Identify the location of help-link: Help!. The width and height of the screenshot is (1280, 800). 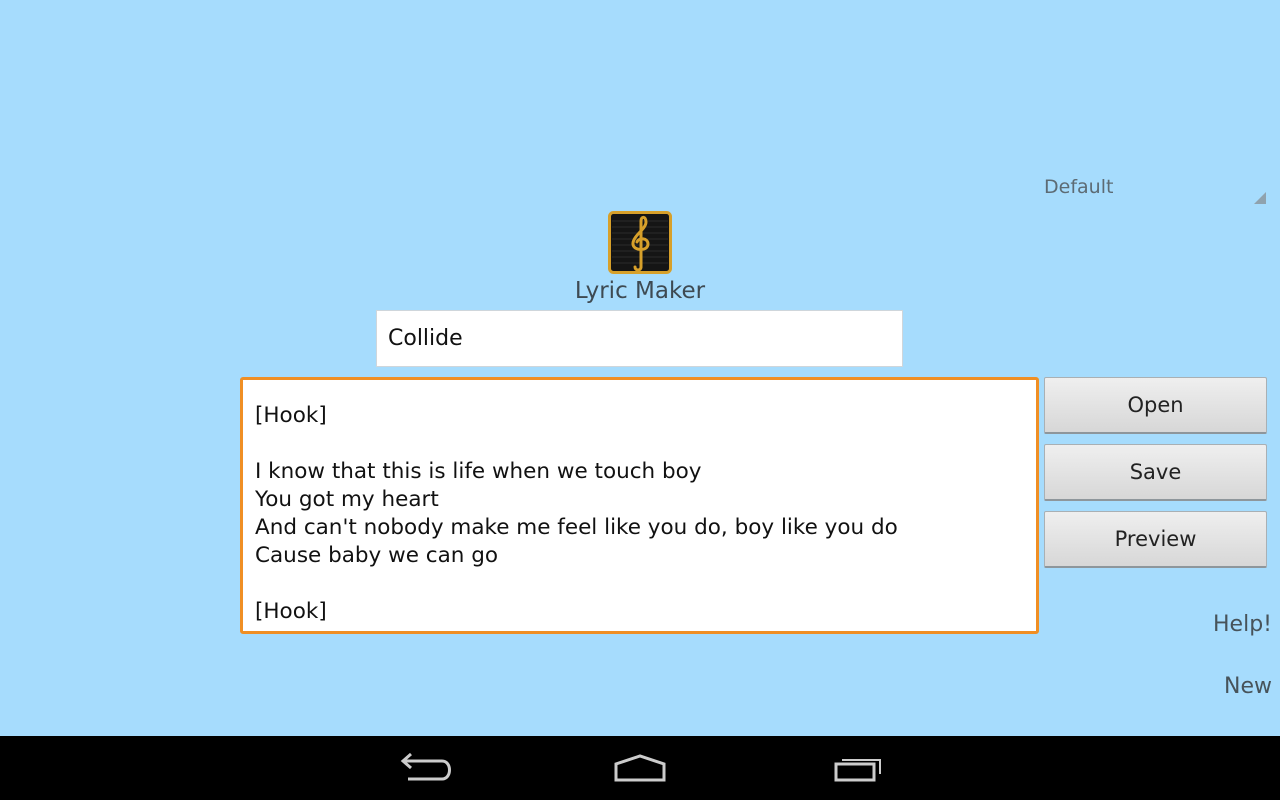
(1242, 624).